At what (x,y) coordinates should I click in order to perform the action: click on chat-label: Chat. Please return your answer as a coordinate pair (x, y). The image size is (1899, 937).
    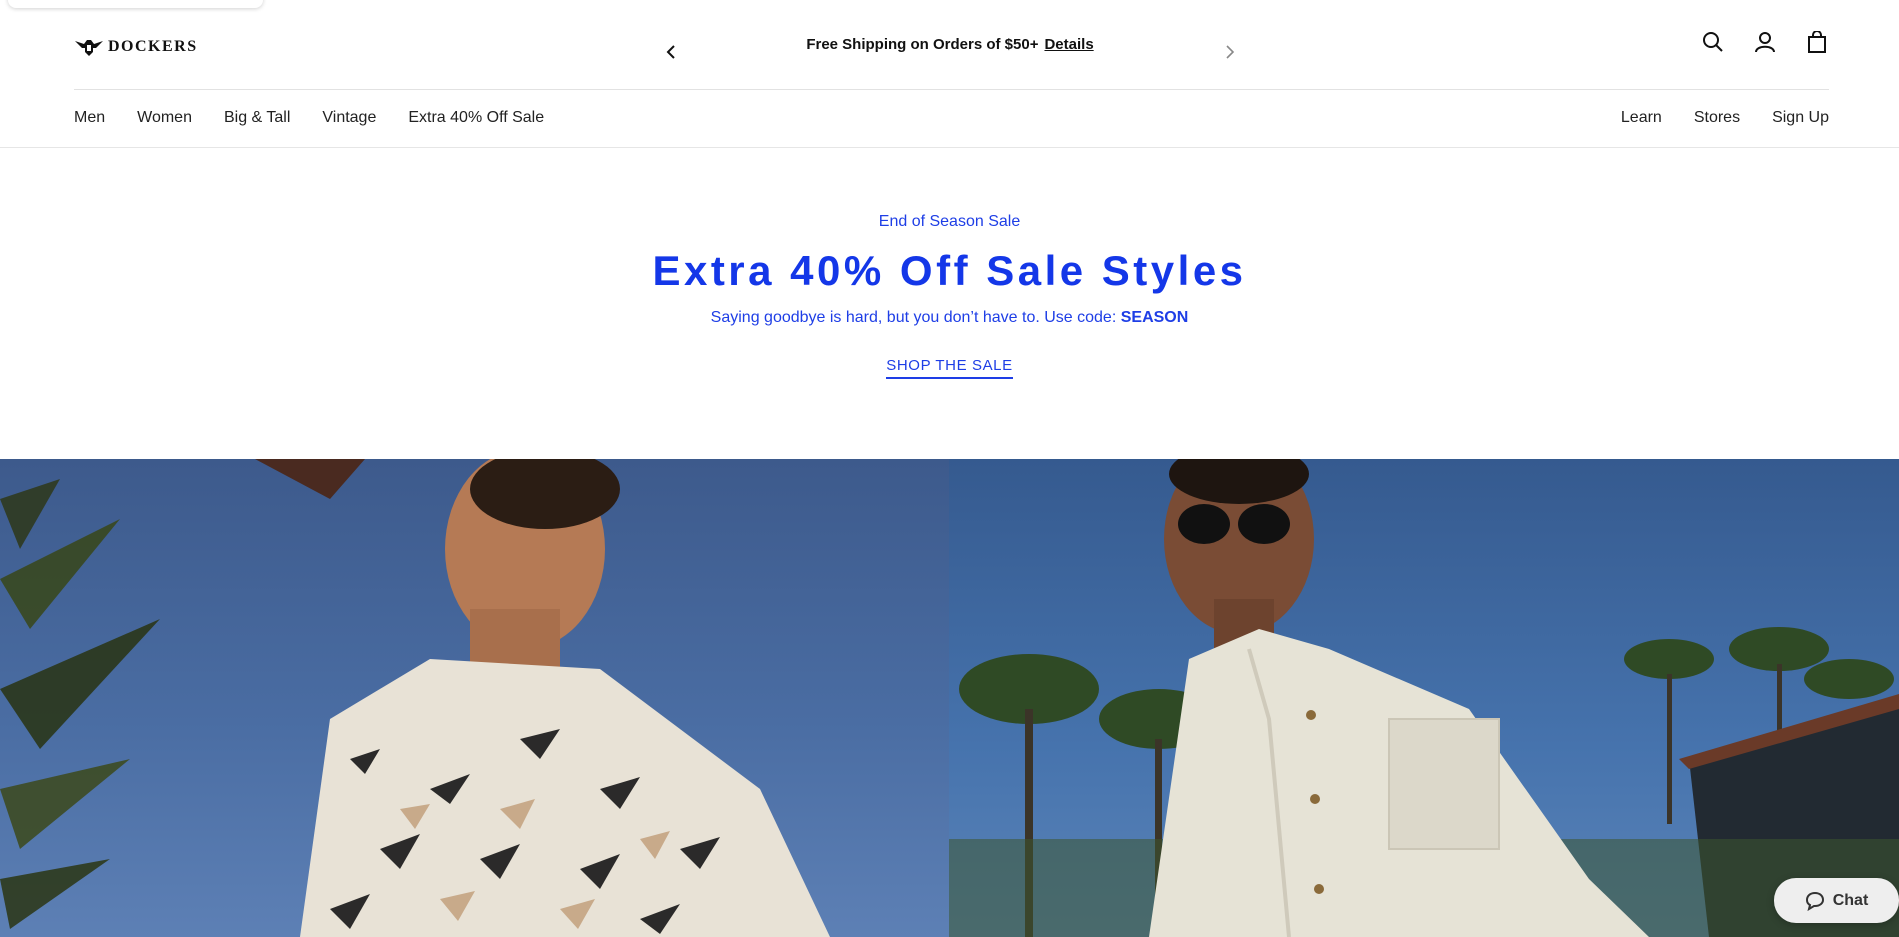
    Looking at the image, I should click on (1850, 900).